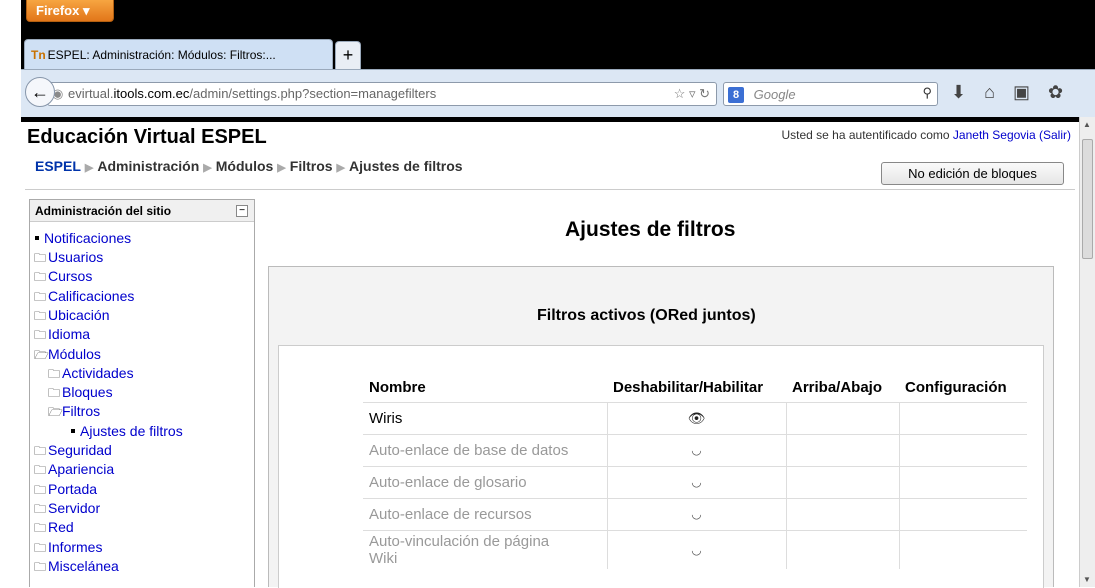  What do you see at coordinates (397, 387) in the screenshot?
I see `column-header-nombre: Nombre` at bounding box center [397, 387].